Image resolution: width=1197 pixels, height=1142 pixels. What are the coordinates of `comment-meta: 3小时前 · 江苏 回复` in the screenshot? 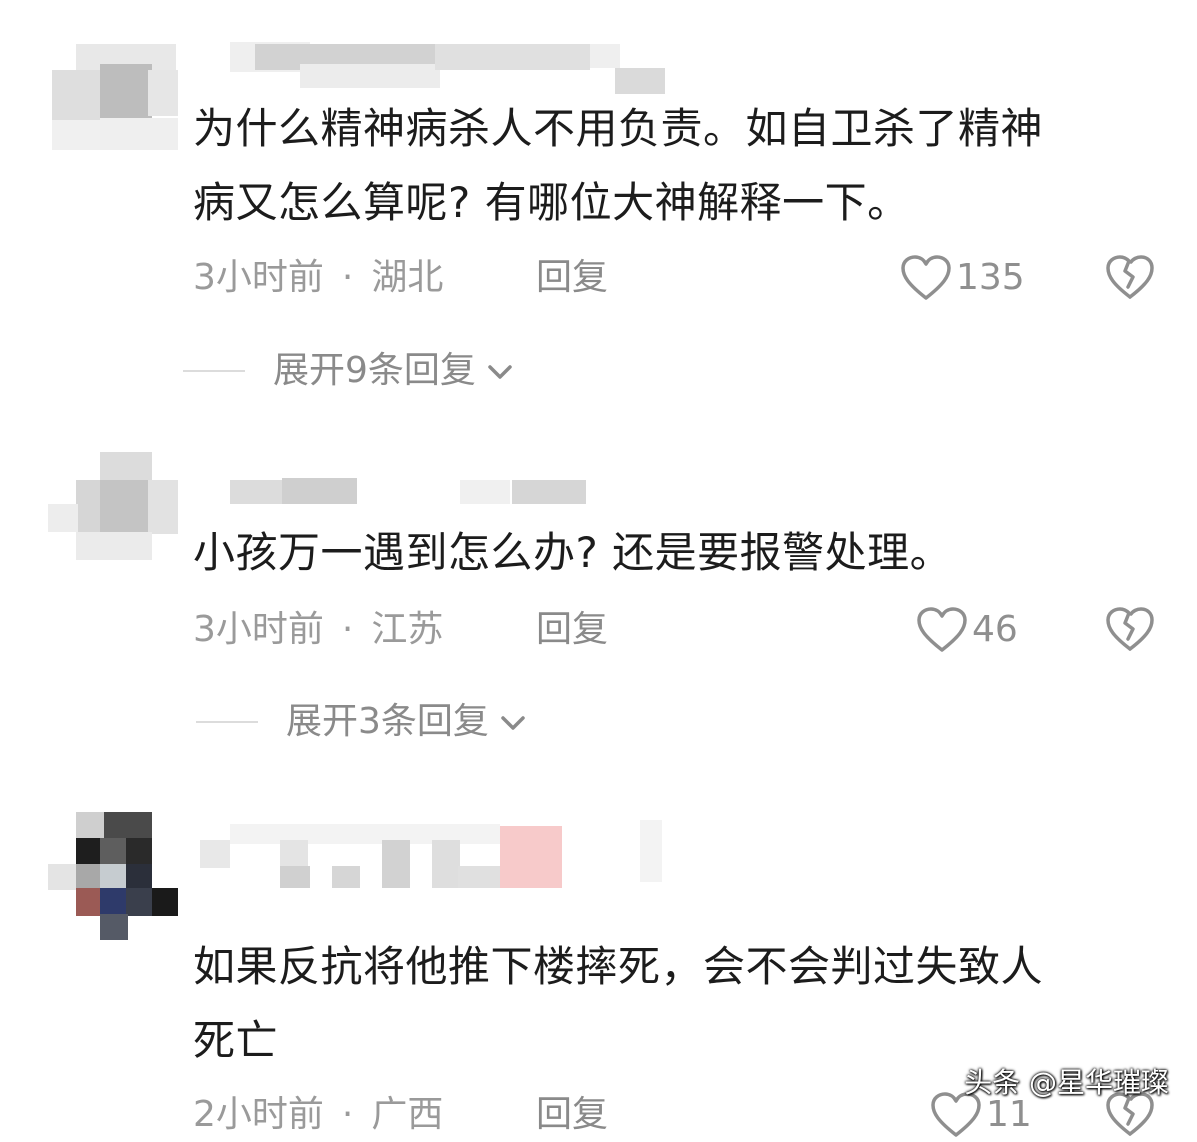 It's located at (400, 630).